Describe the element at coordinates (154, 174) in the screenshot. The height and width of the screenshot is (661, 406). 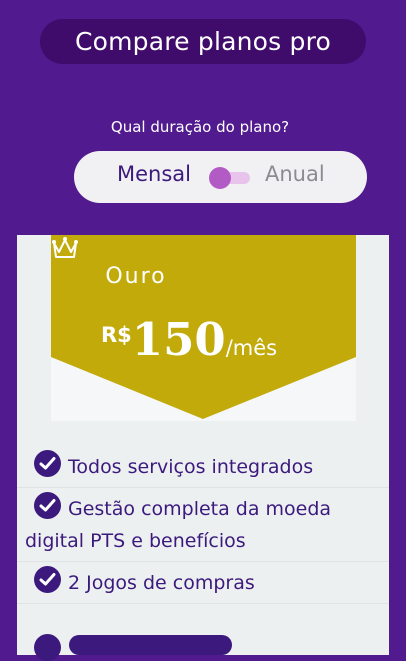
I see `monthly-option: Mensal` at that location.